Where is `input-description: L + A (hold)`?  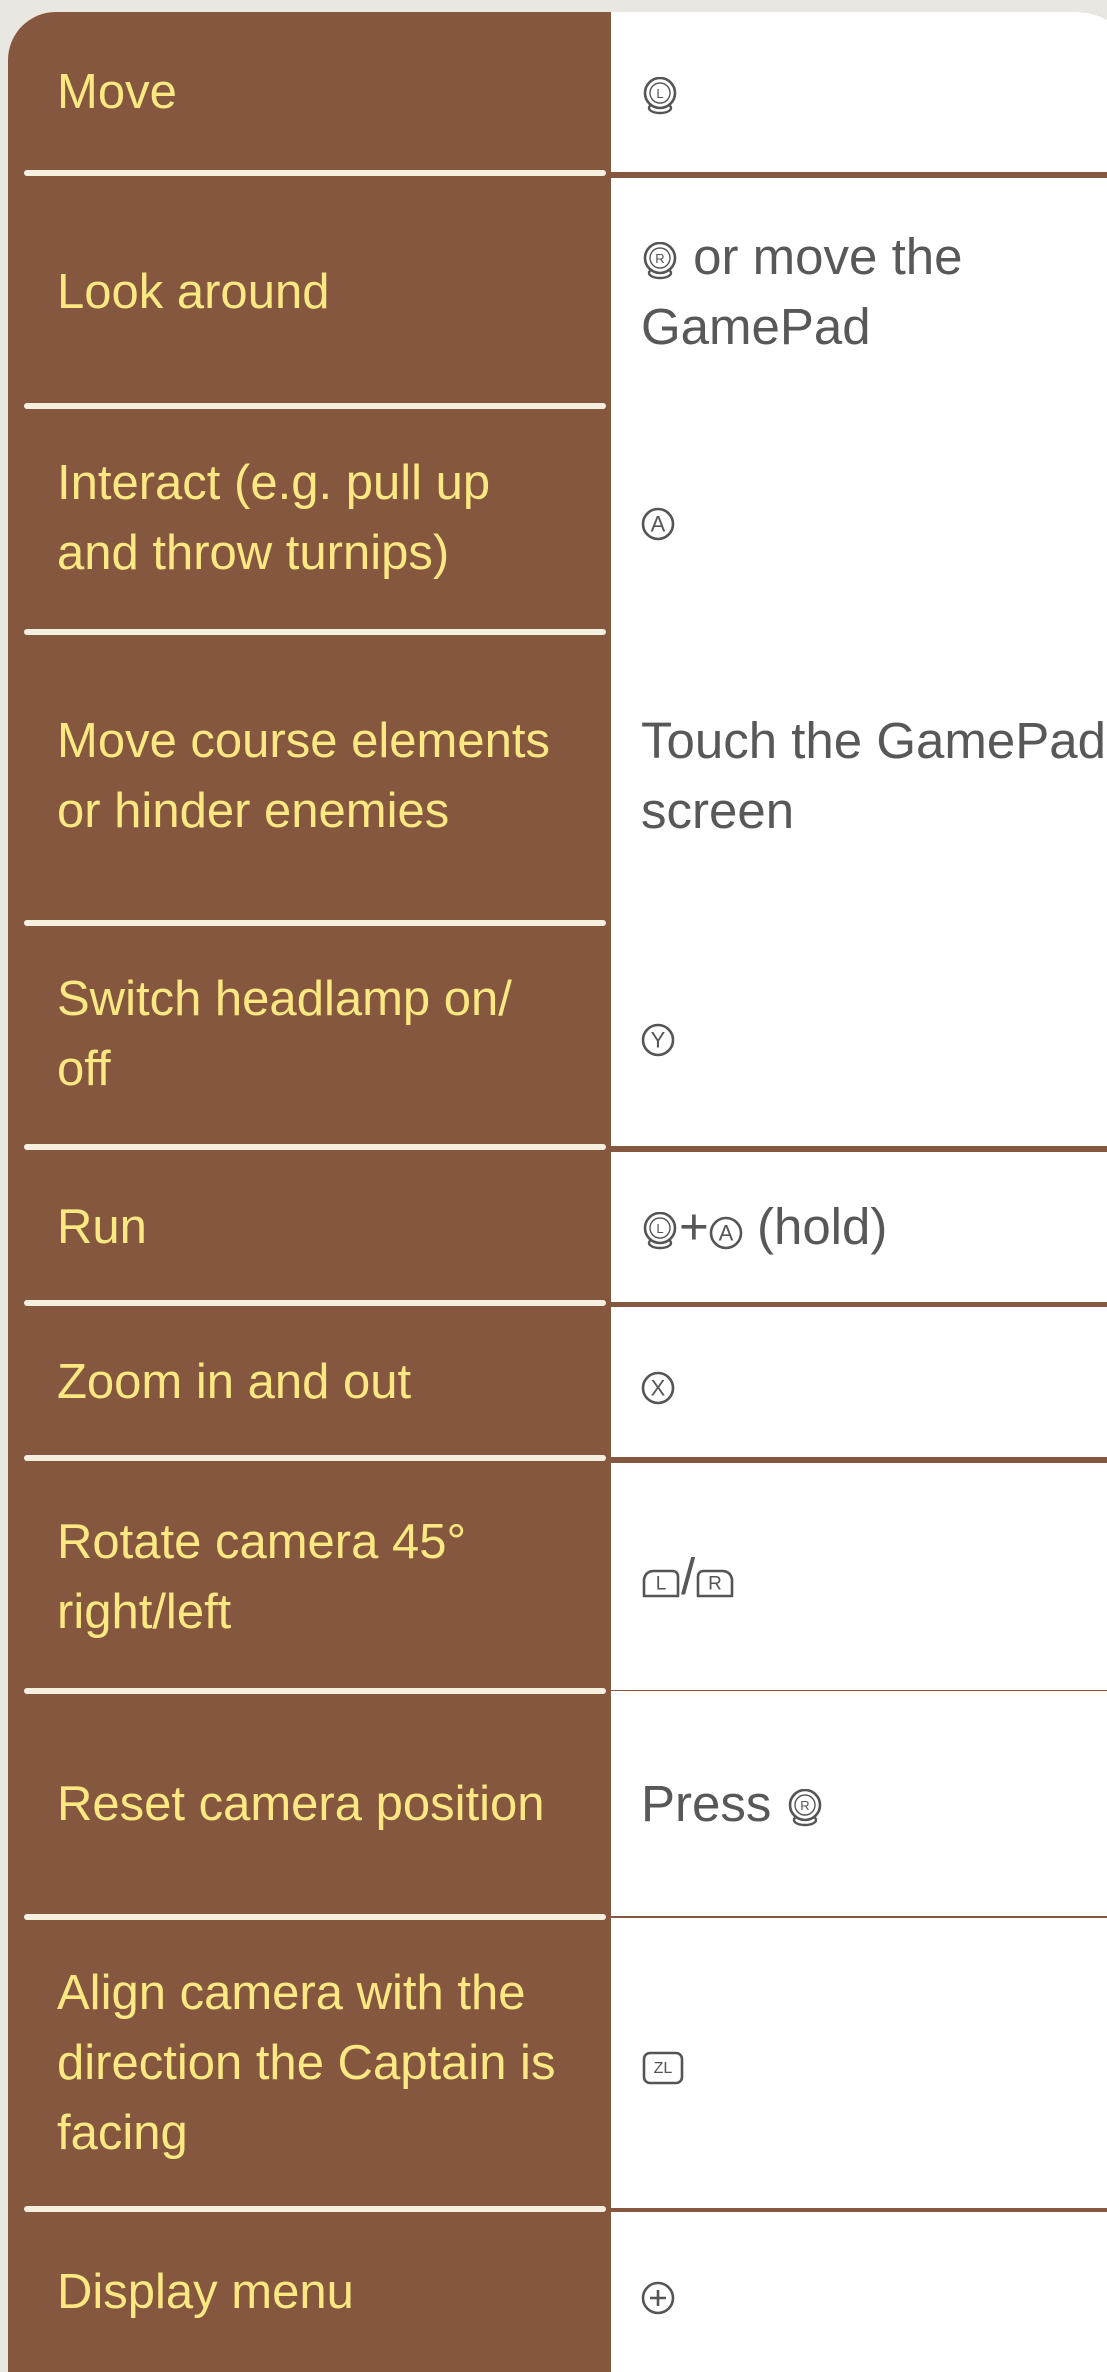
input-description: L + A (hold) is located at coordinates (764, 1227).